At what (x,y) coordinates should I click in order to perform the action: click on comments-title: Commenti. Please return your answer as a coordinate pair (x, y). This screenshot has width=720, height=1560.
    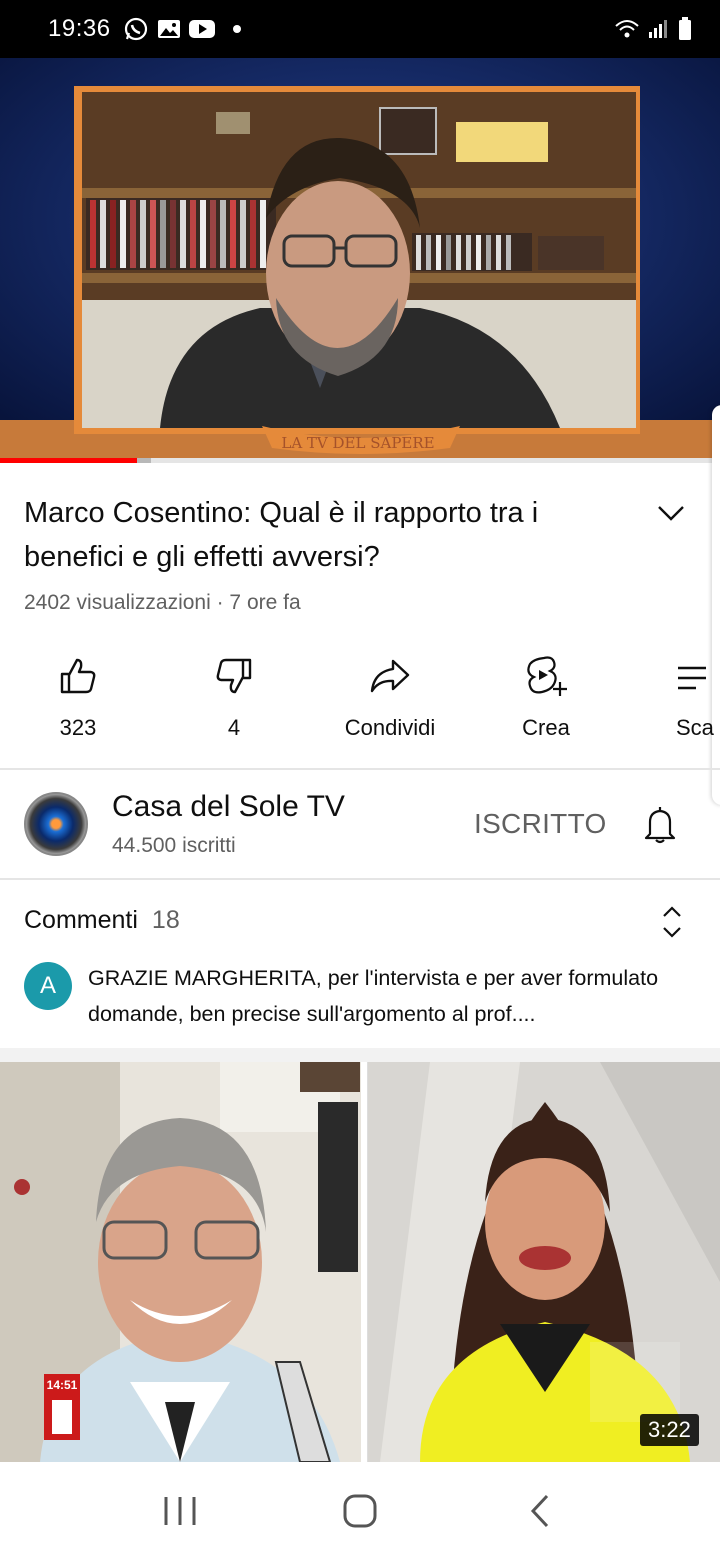
    Looking at the image, I should click on (81, 920).